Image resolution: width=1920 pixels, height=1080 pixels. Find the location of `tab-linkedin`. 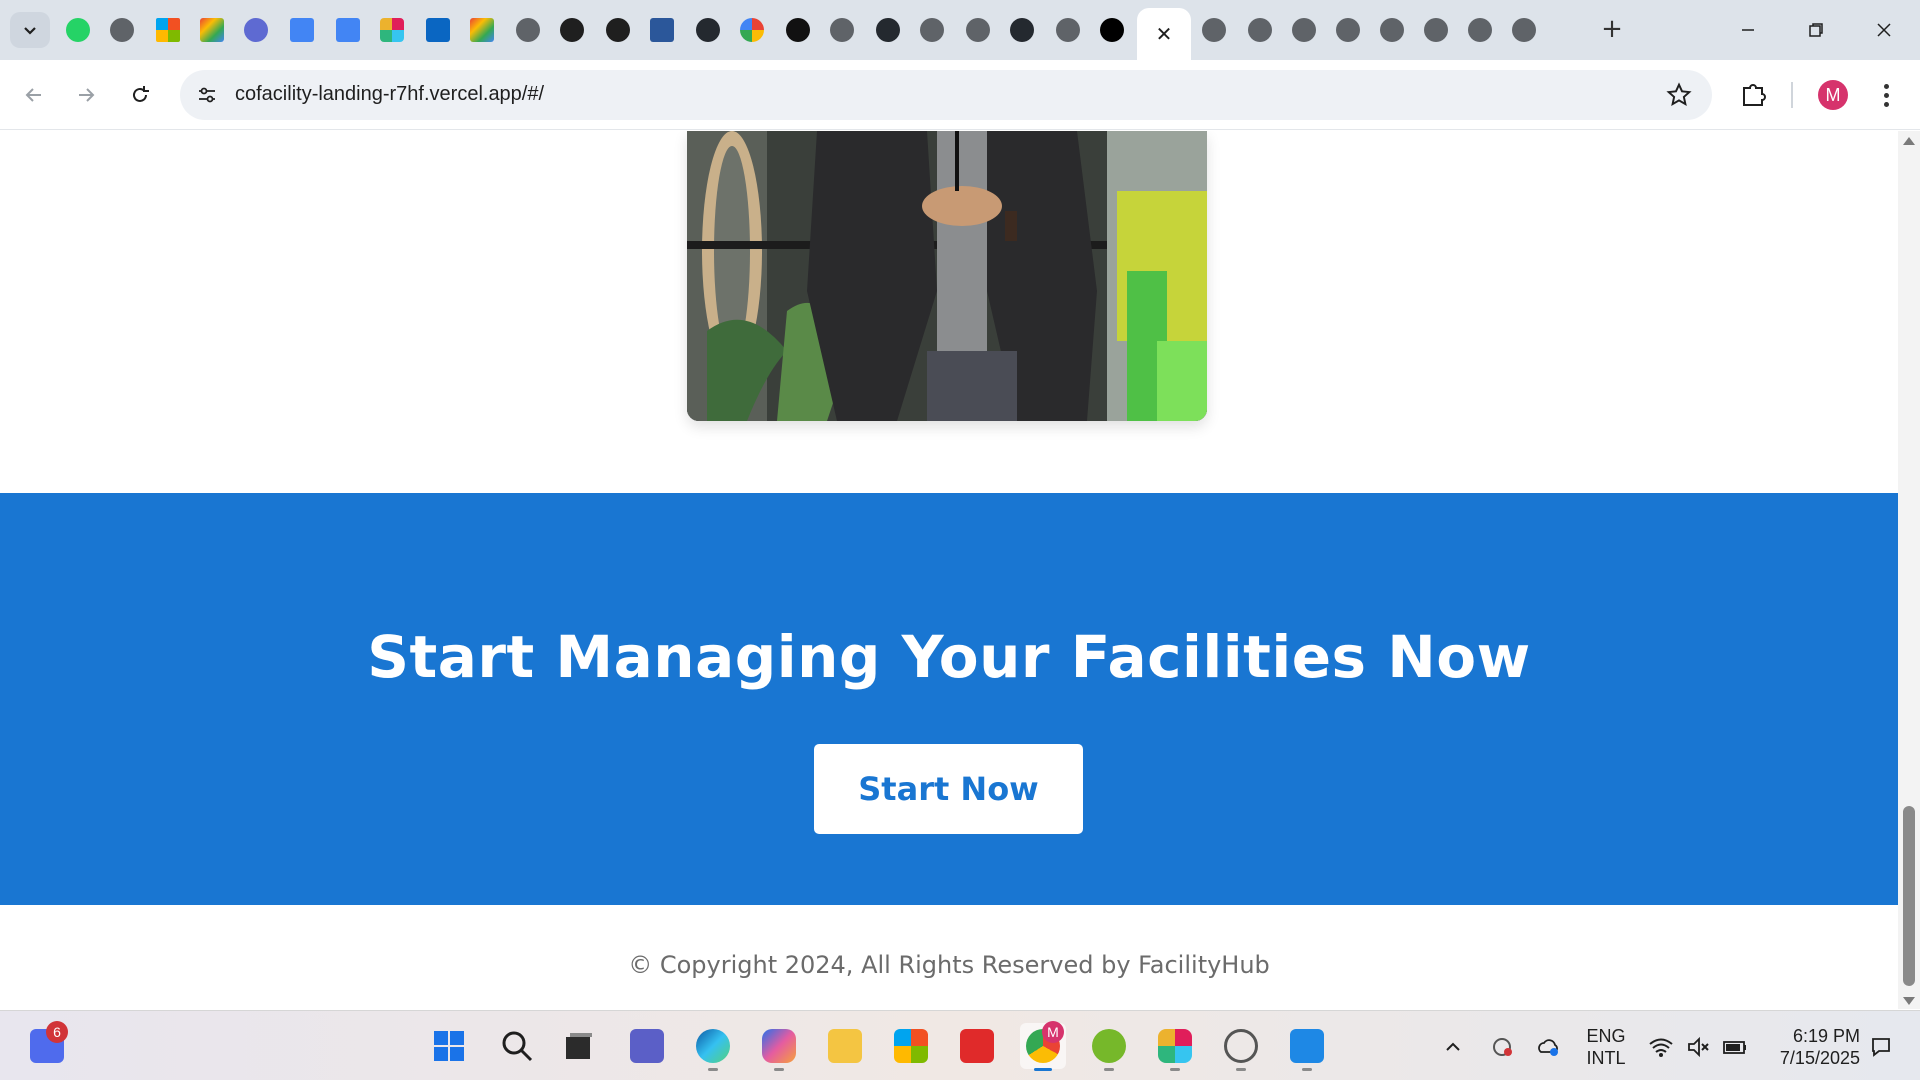

tab-linkedin is located at coordinates (438, 30).